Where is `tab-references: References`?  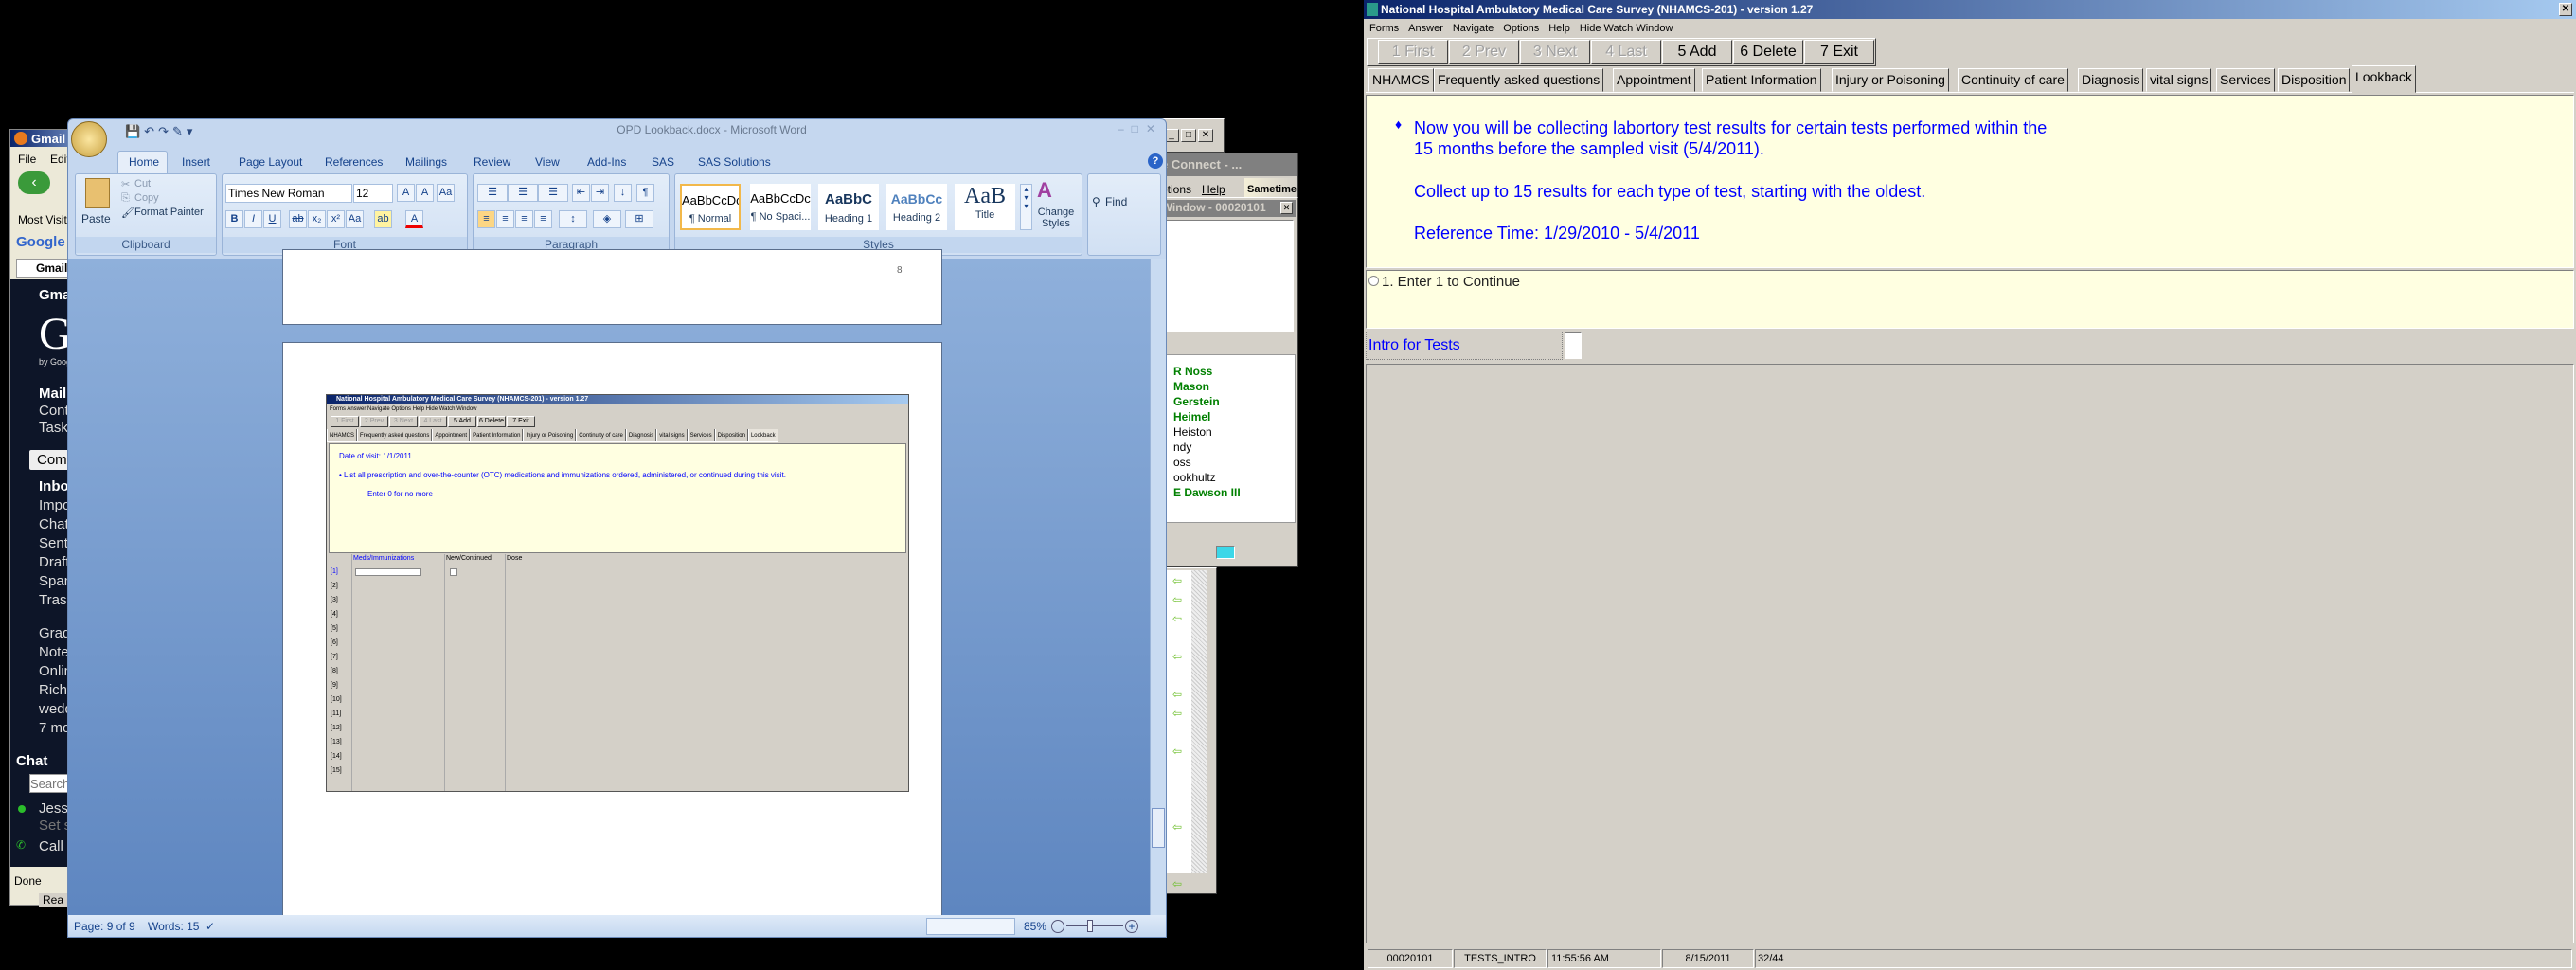 tab-references: References is located at coordinates (354, 162).